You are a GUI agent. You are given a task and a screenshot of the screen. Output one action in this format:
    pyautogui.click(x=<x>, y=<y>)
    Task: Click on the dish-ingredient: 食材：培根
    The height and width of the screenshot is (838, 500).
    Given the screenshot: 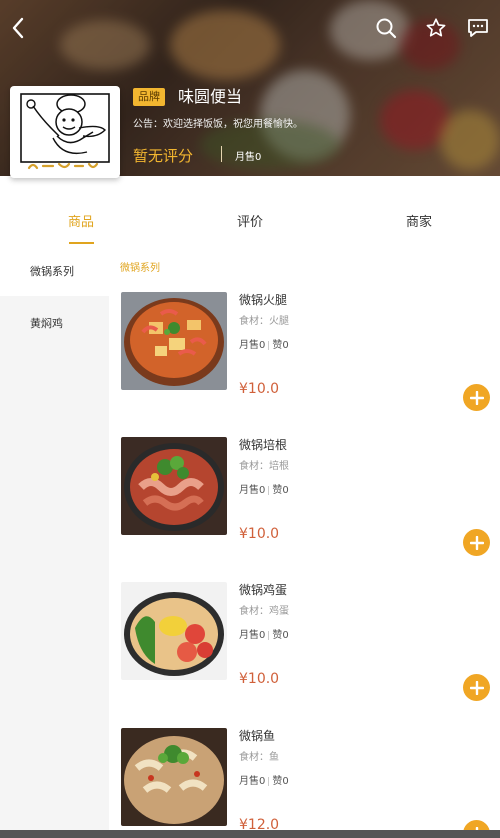 What is the action you would take?
    pyautogui.click(x=264, y=466)
    